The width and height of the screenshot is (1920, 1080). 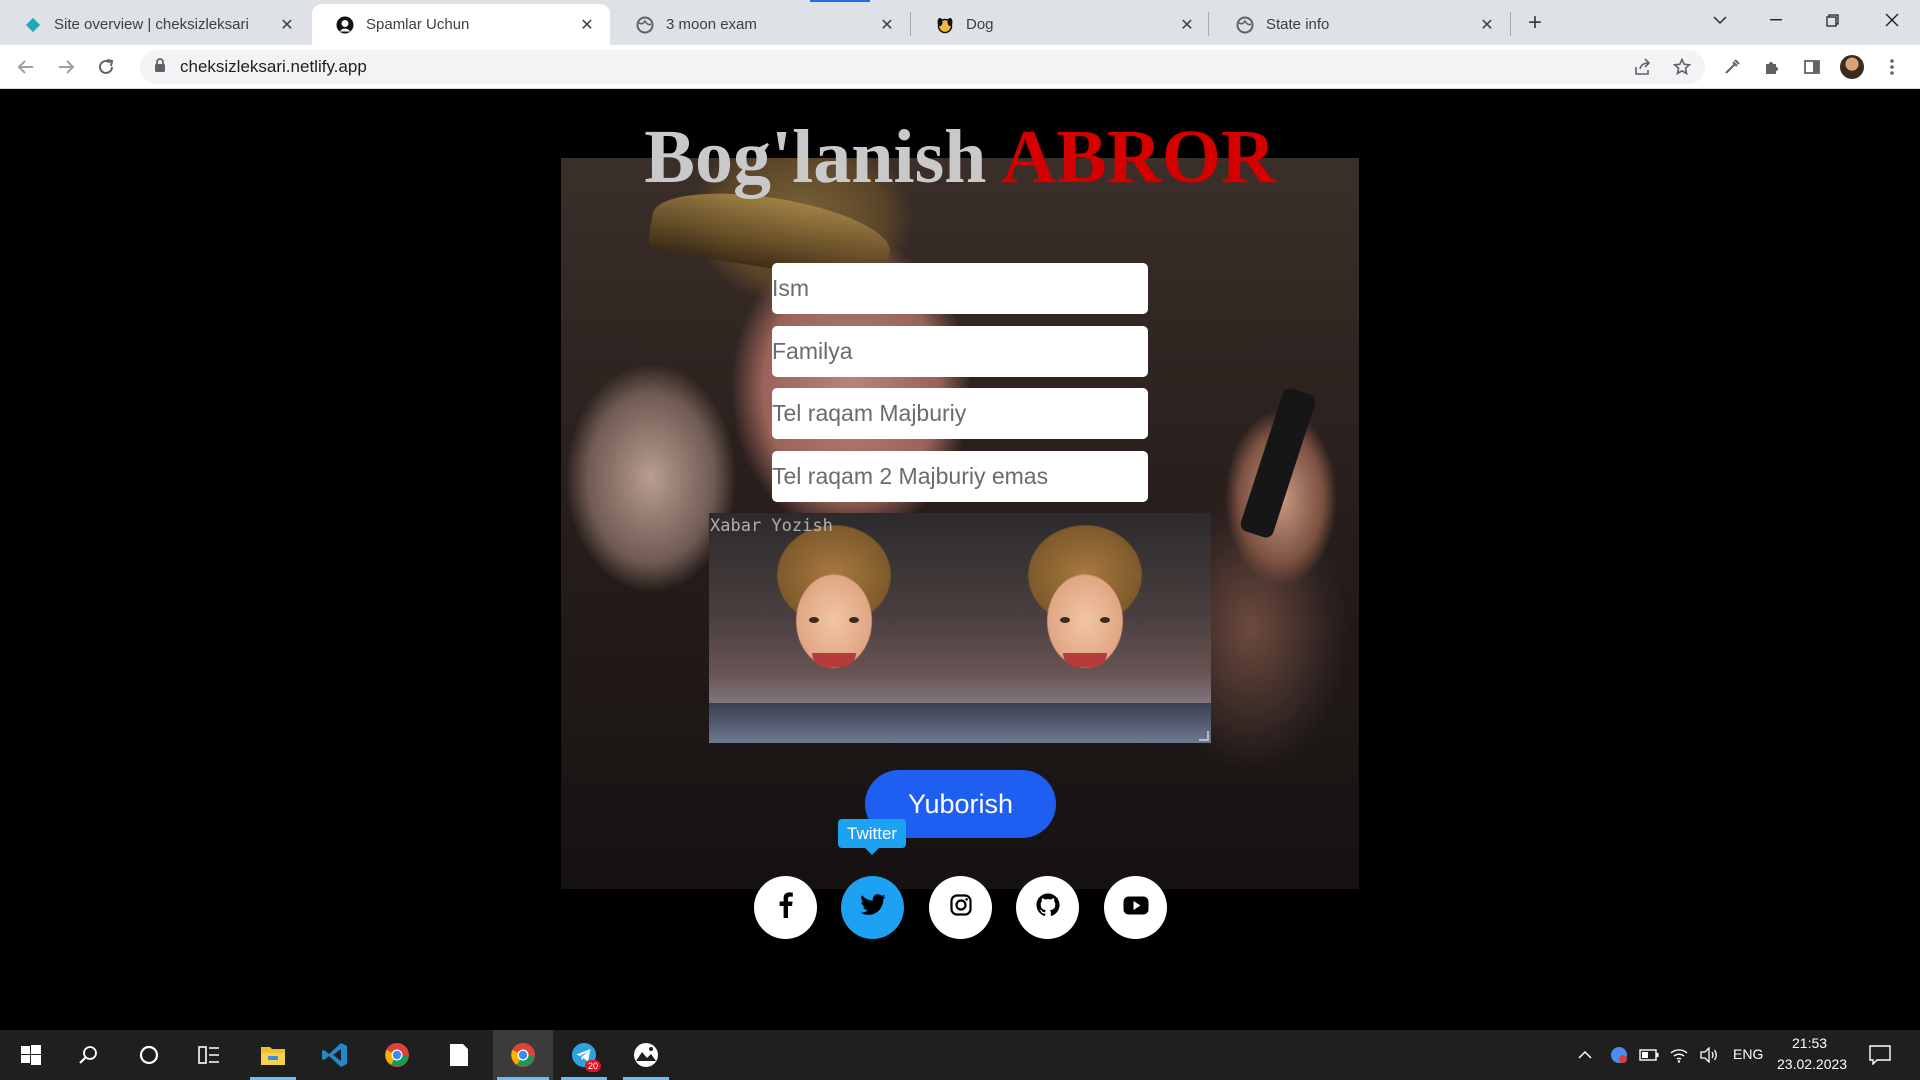 I want to click on menu-kebab-icon, so click(x=1892, y=67).